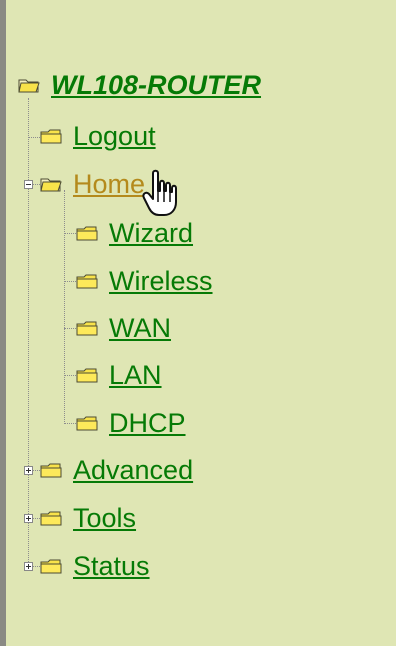 The width and height of the screenshot is (403, 646). What do you see at coordinates (109, 184) in the screenshot?
I see `home-link: Home` at bounding box center [109, 184].